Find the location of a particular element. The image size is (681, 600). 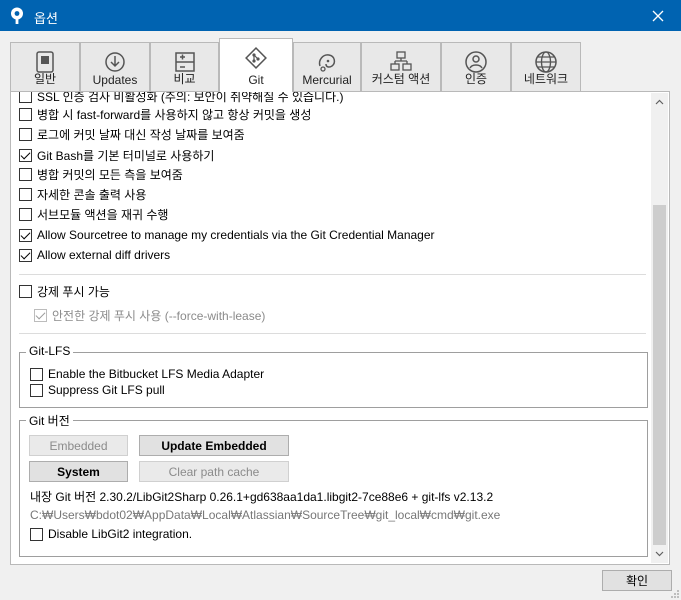

sourcetree-icon is located at coordinates (17, 15).